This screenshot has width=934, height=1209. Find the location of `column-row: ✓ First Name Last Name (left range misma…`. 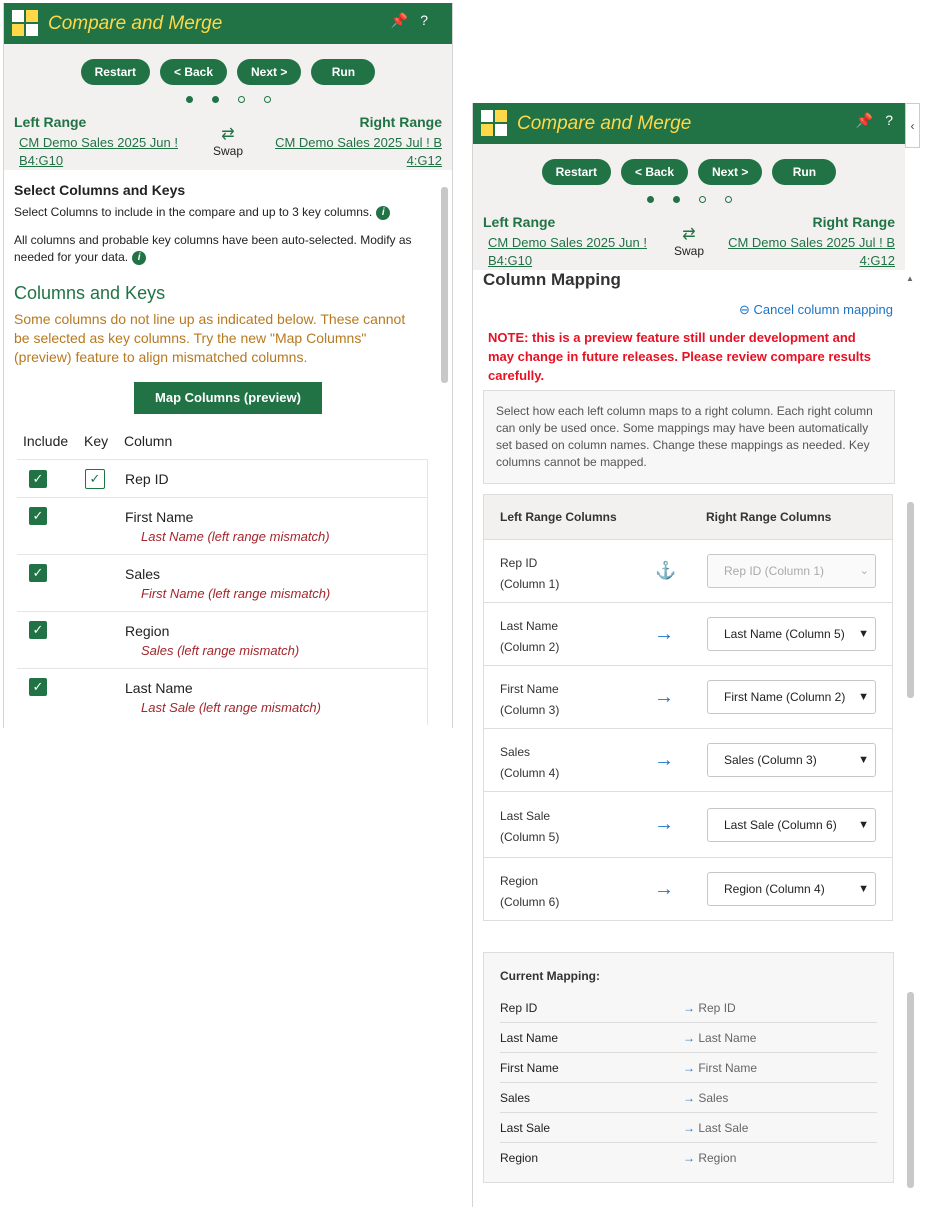

column-row: ✓ First Name Last Name (left range misma… is located at coordinates (222, 525).